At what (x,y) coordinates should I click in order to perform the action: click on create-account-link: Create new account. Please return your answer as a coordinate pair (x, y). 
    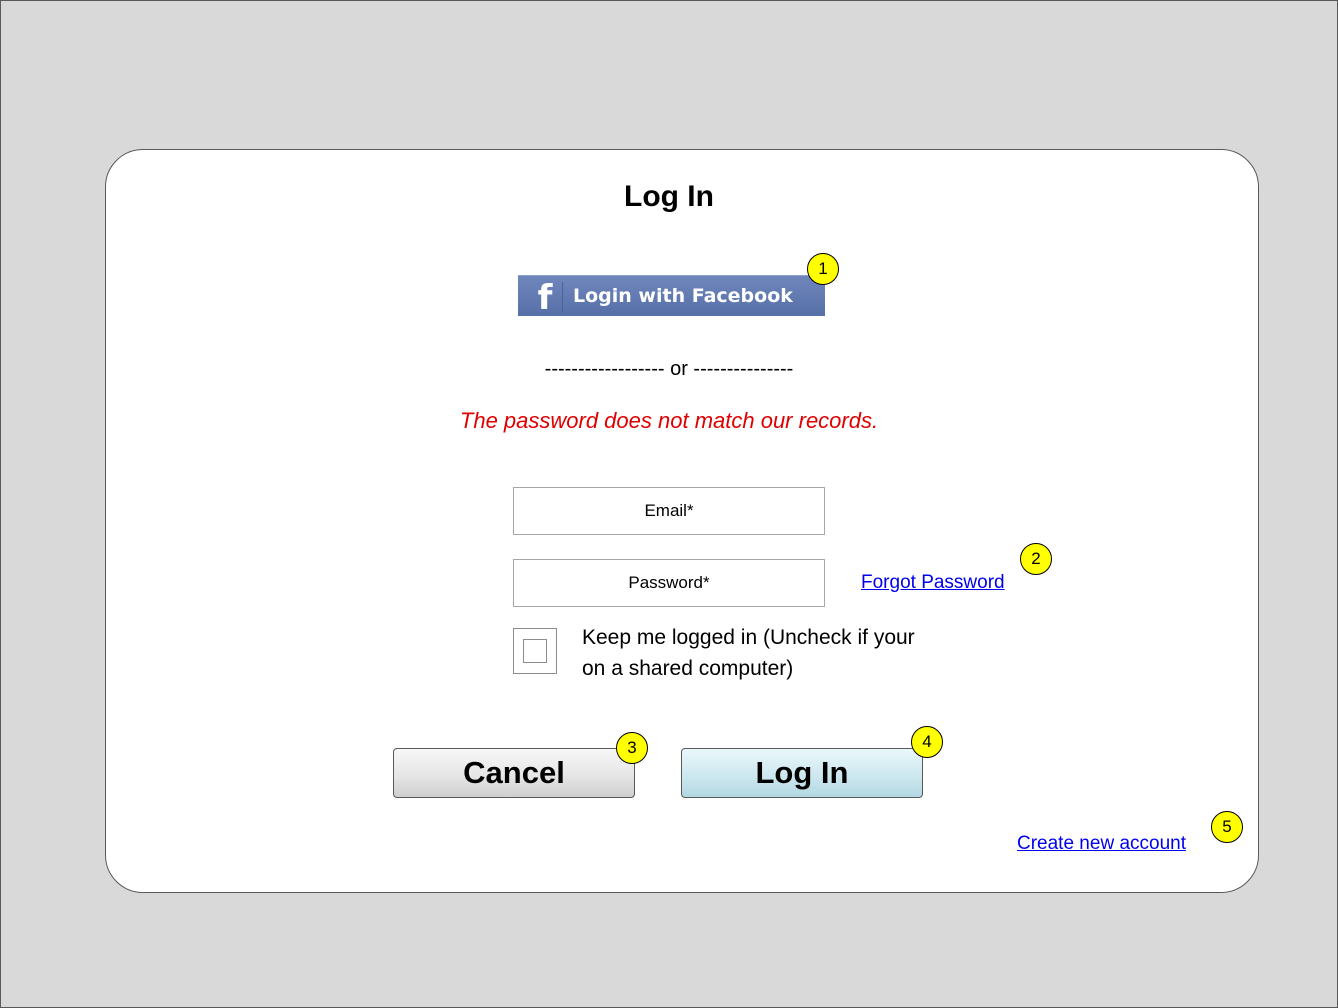
    Looking at the image, I should click on (1101, 844).